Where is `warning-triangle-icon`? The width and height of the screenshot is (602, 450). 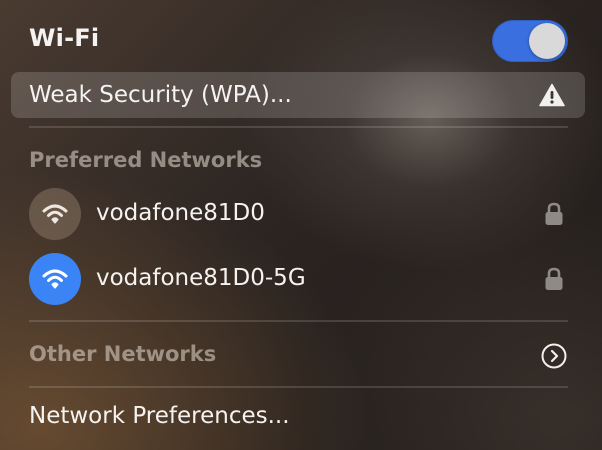 warning-triangle-icon is located at coordinates (552, 95).